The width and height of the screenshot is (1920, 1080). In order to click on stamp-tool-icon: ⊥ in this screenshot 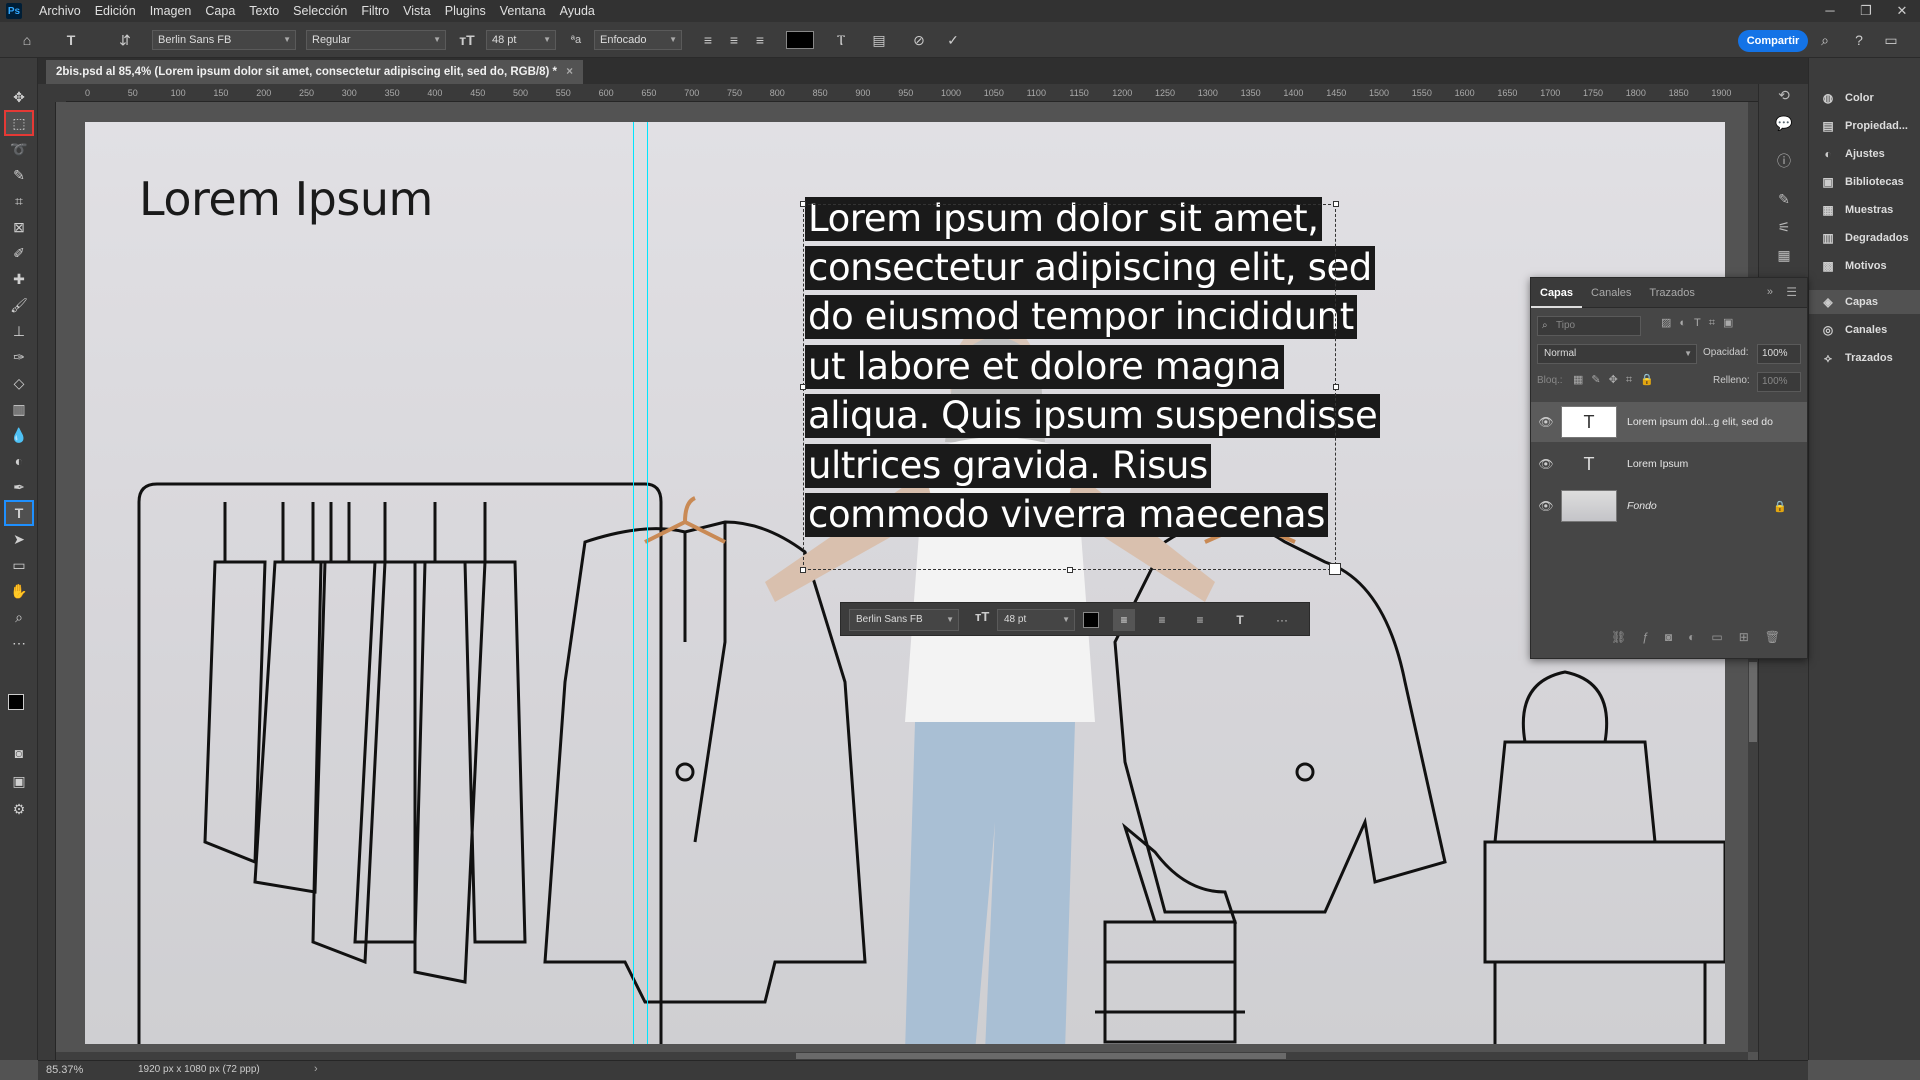, I will do `click(19, 331)`.